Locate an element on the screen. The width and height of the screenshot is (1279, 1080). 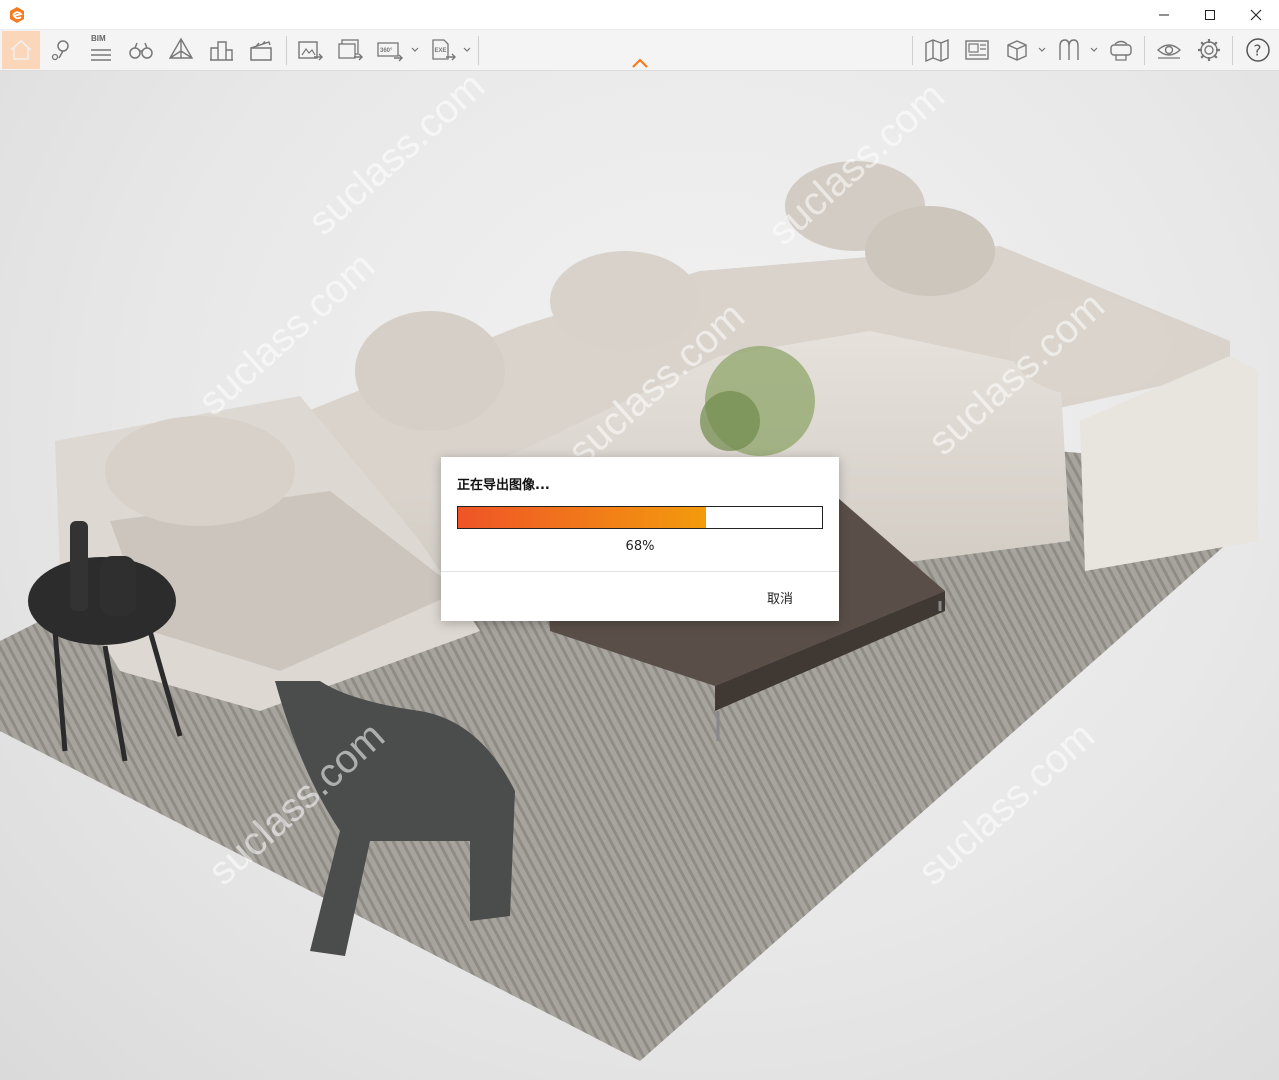
buildings-button is located at coordinates (221, 50).